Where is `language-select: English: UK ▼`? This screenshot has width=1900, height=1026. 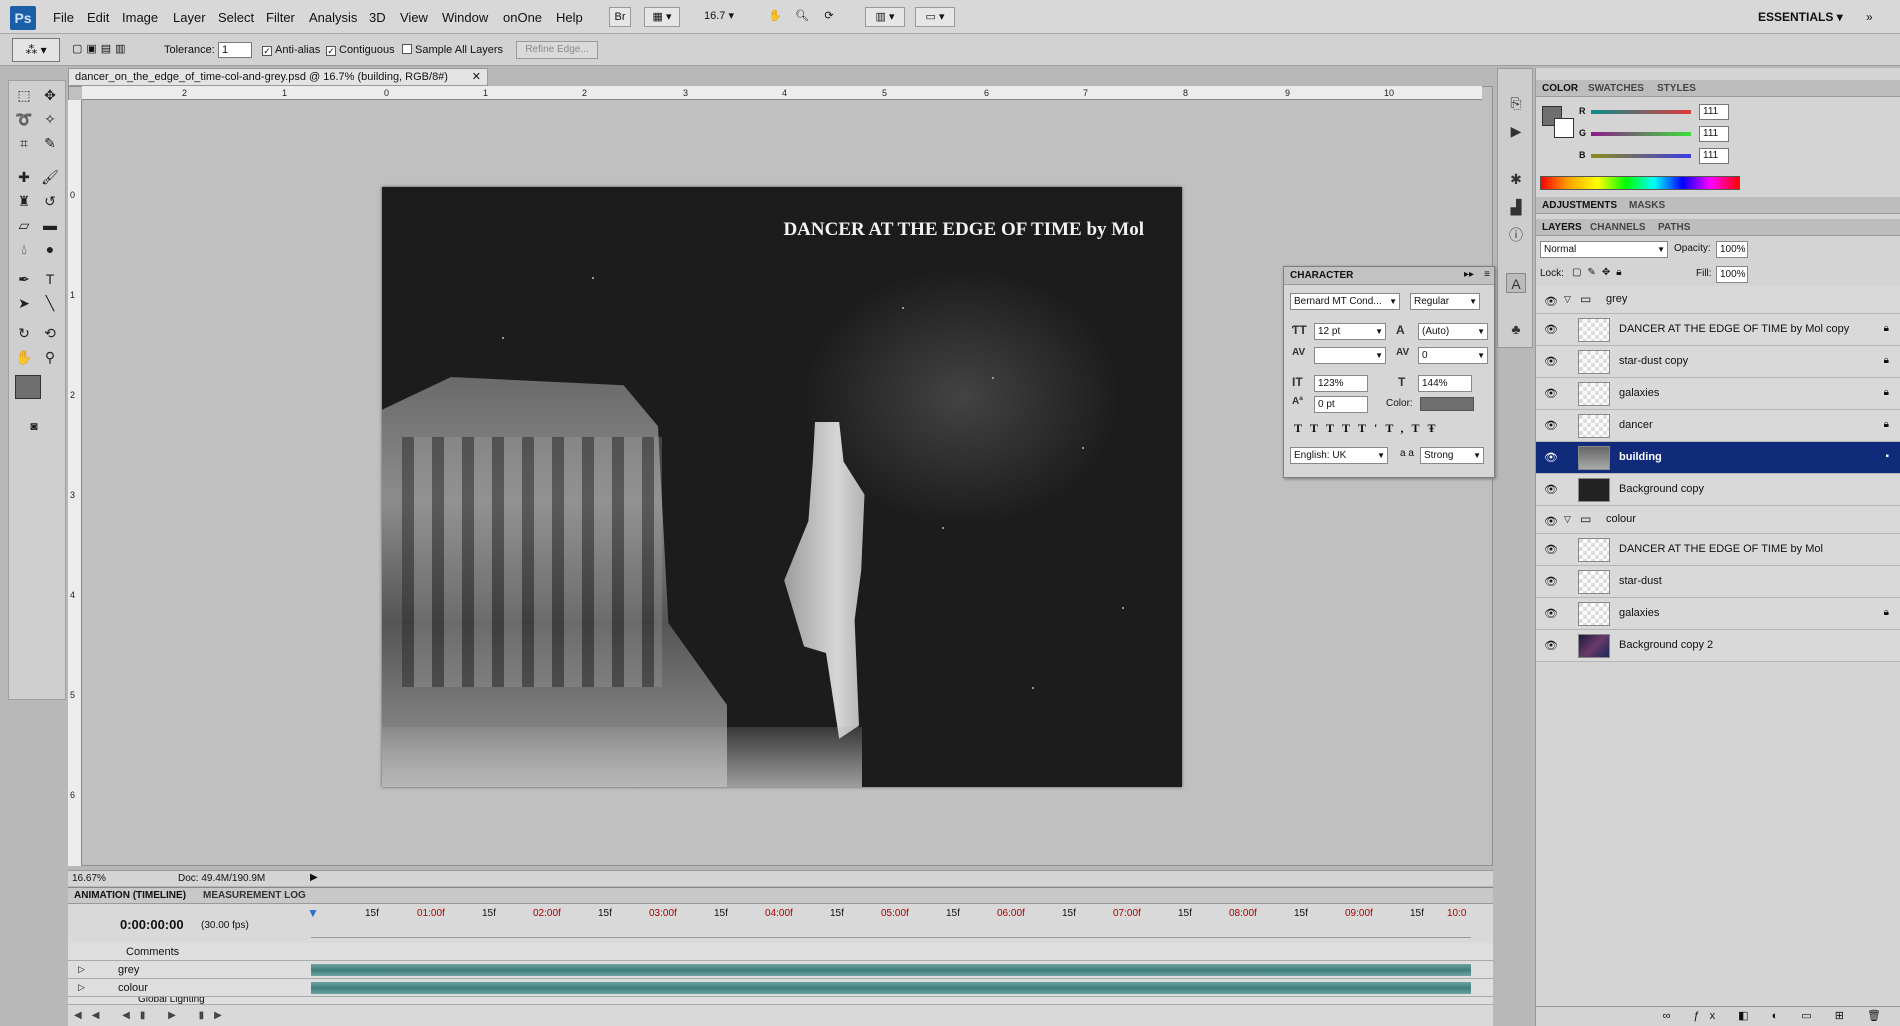
language-select: English: UK ▼ is located at coordinates (1339, 455).